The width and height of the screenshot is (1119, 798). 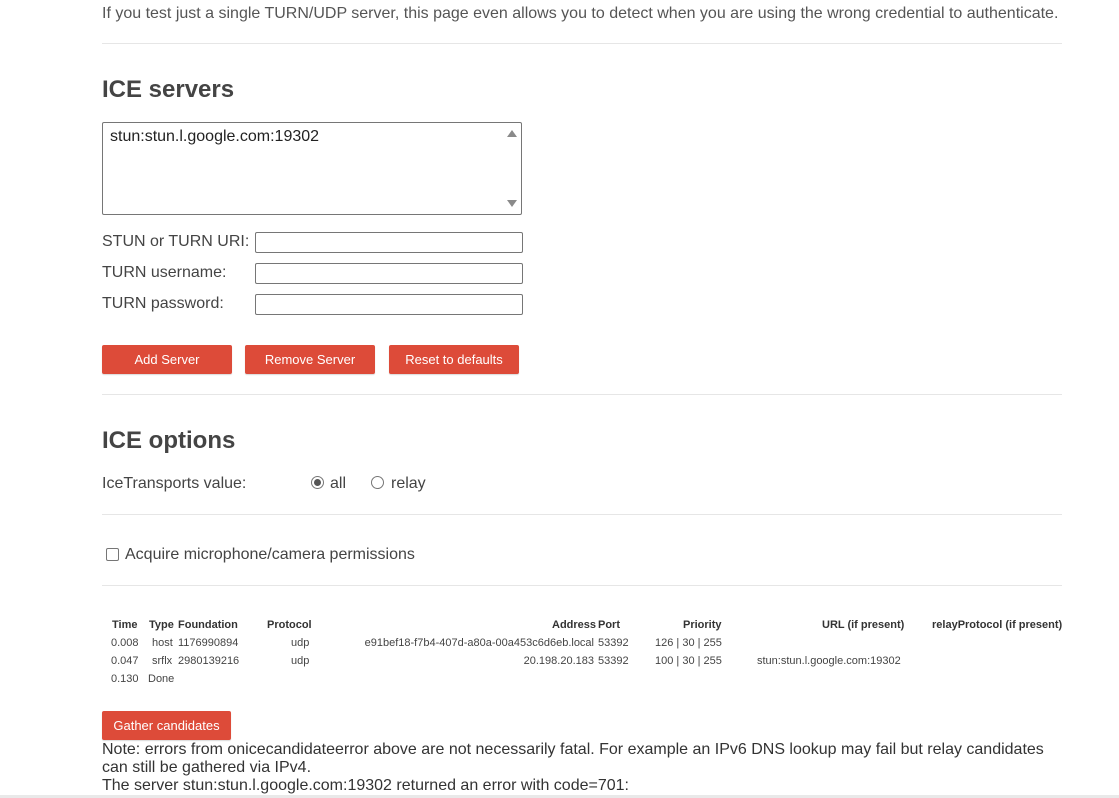 What do you see at coordinates (162, 661) in the screenshot?
I see `cell-type: srflx` at bounding box center [162, 661].